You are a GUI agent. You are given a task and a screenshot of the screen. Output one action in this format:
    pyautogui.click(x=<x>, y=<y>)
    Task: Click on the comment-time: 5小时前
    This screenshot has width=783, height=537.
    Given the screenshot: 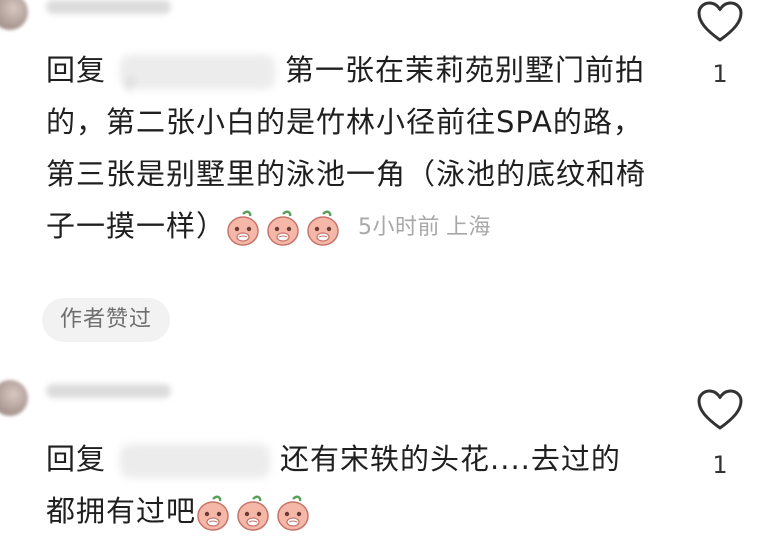 What is the action you would take?
    pyautogui.click(x=399, y=227)
    